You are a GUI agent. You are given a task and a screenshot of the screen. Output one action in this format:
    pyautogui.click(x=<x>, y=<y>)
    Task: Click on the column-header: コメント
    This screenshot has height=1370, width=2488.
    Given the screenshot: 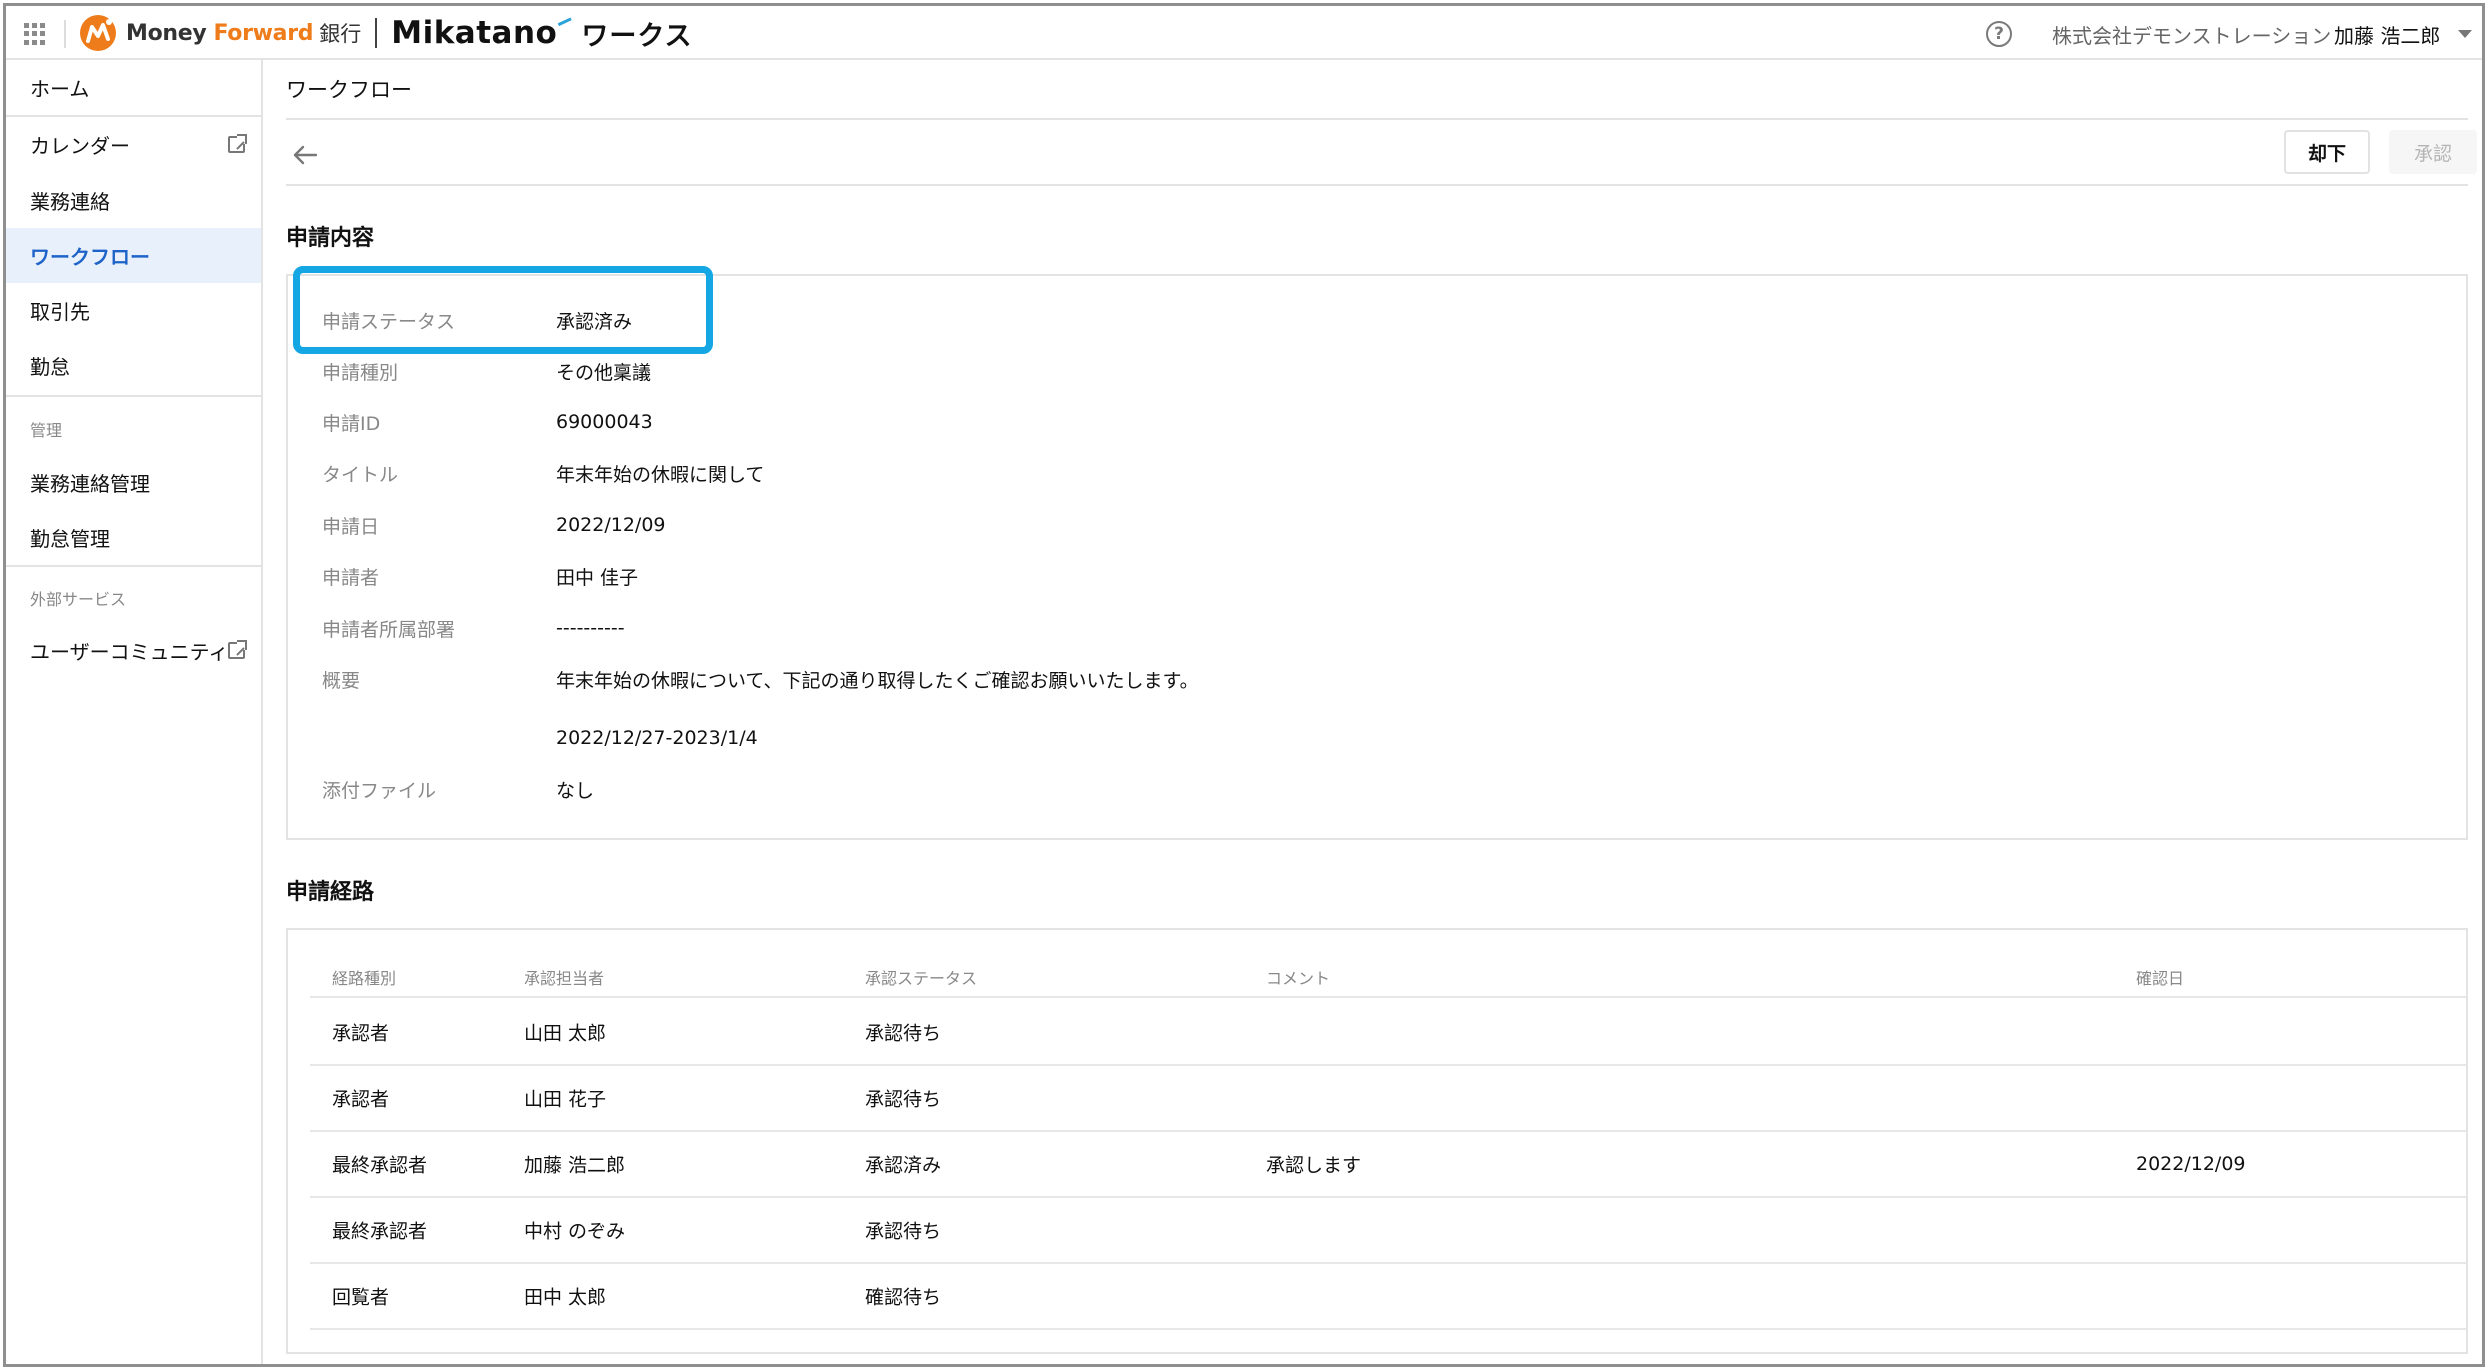 What is the action you would take?
    pyautogui.click(x=1298, y=978)
    